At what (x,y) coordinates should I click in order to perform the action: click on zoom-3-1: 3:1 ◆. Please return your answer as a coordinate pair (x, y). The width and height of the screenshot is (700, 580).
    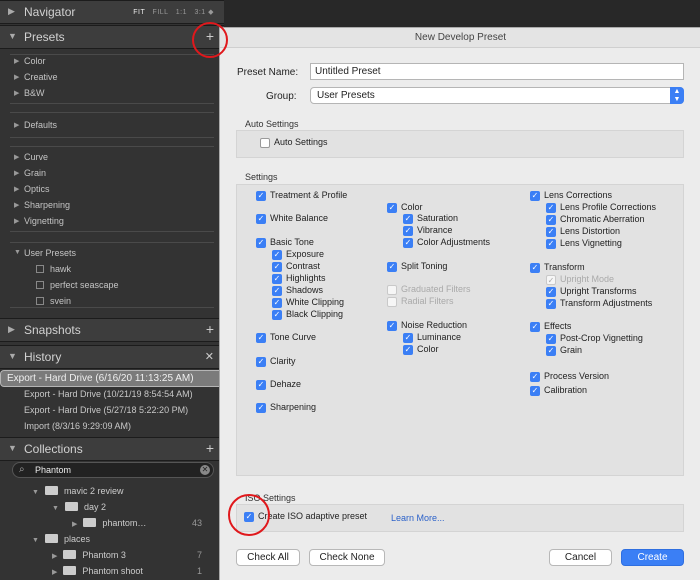
    Looking at the image, I should click on (204, 12).